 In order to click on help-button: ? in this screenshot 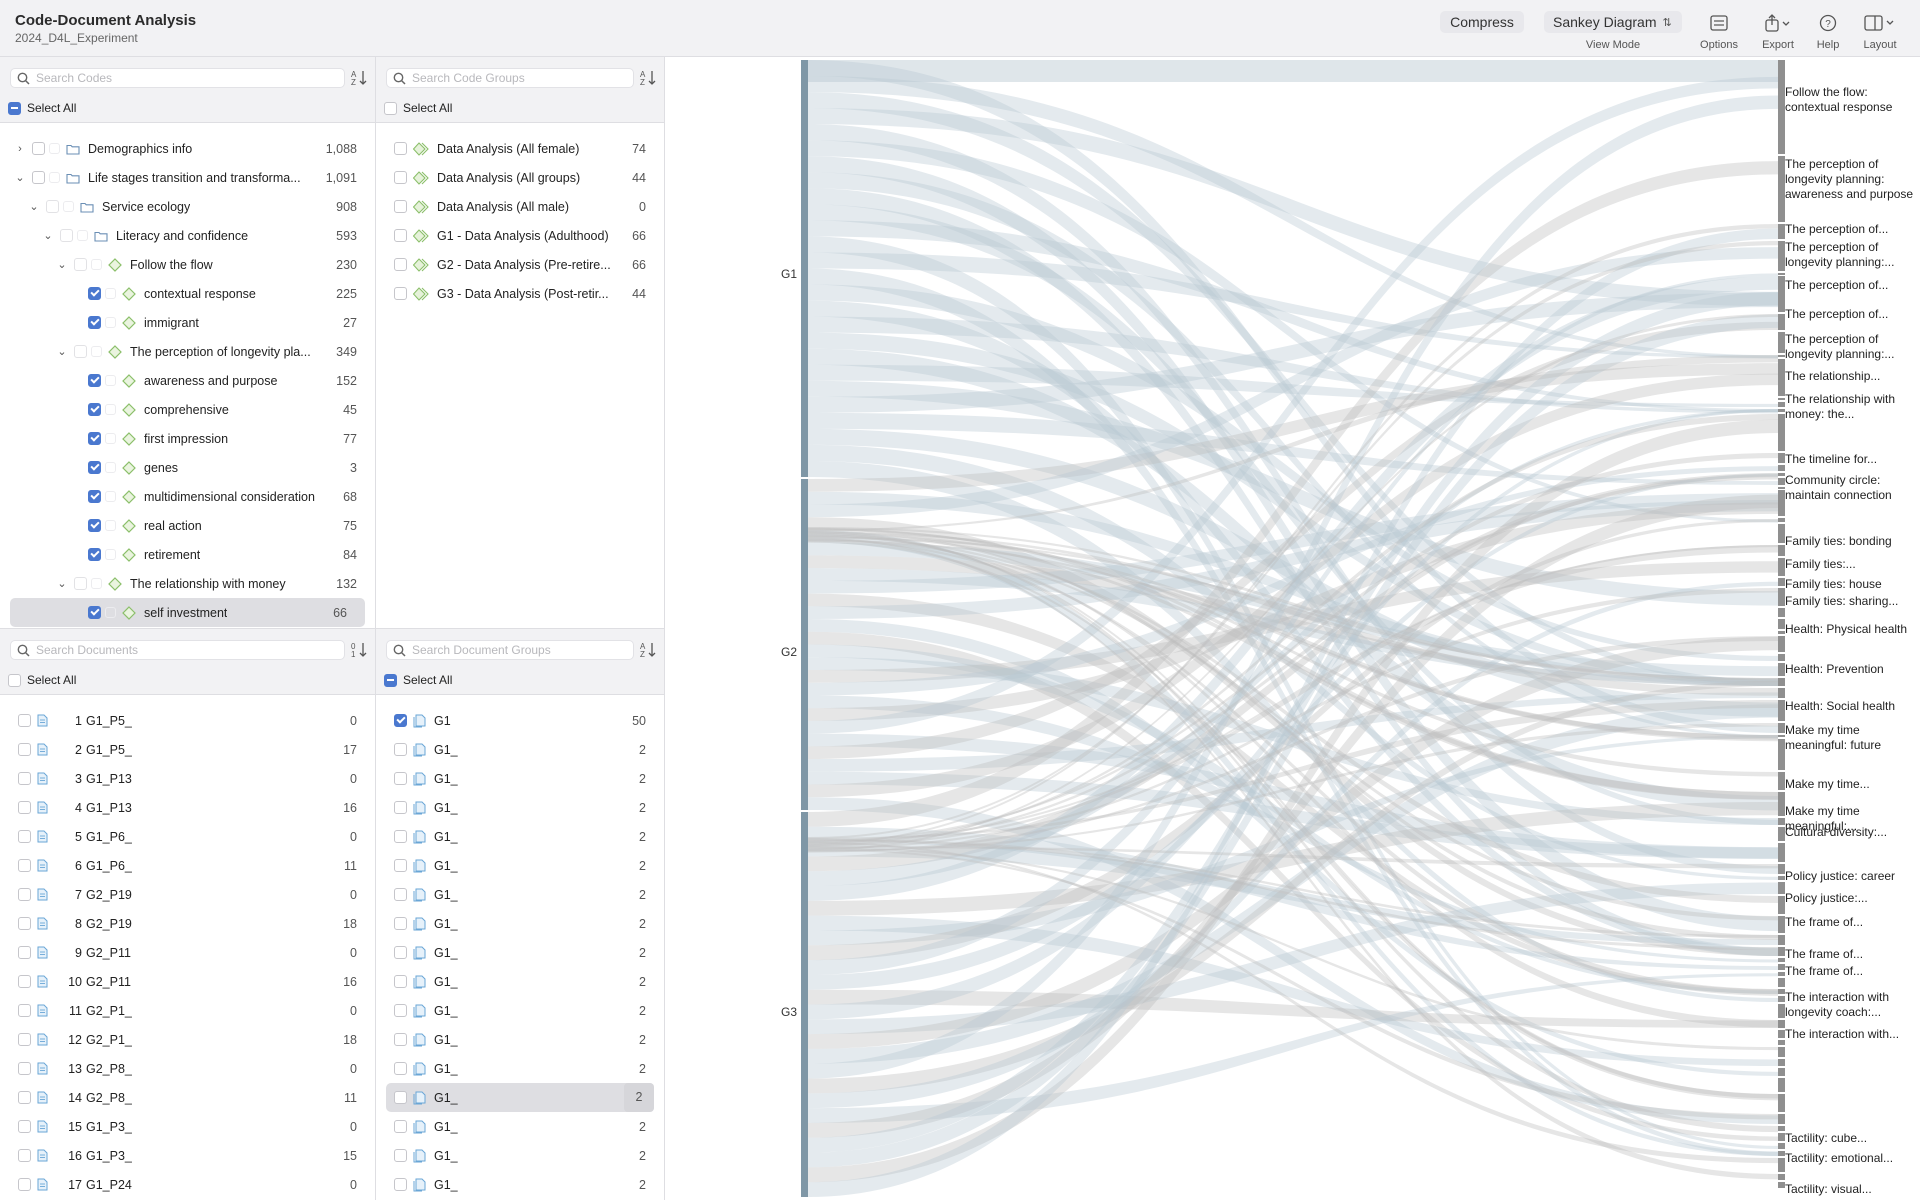, I will do `click(1828, 23)`.